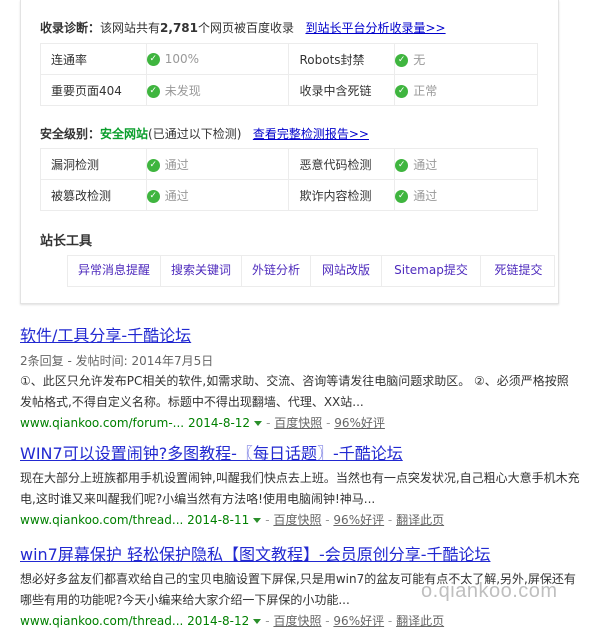 This screenshot has width=616, height=631. I want to click on tools-bar: 异常消息提醒 搜索关键词 外链分析 网站改版 Sitemap提交 死链提交, so click(311, 271).